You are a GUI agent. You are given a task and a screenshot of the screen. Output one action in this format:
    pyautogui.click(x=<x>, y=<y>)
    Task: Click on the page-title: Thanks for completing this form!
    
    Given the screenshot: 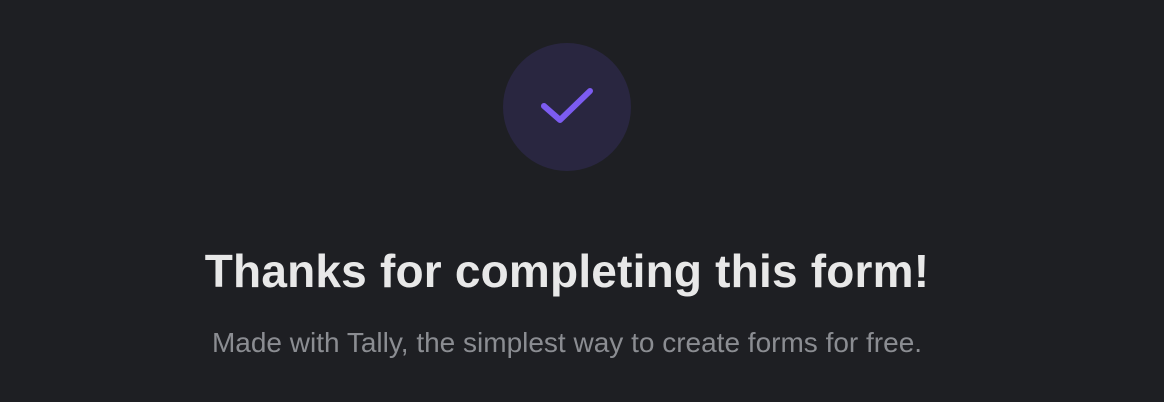 What is the action you would take?
    pyautogui.click(x=567, y=271)
    